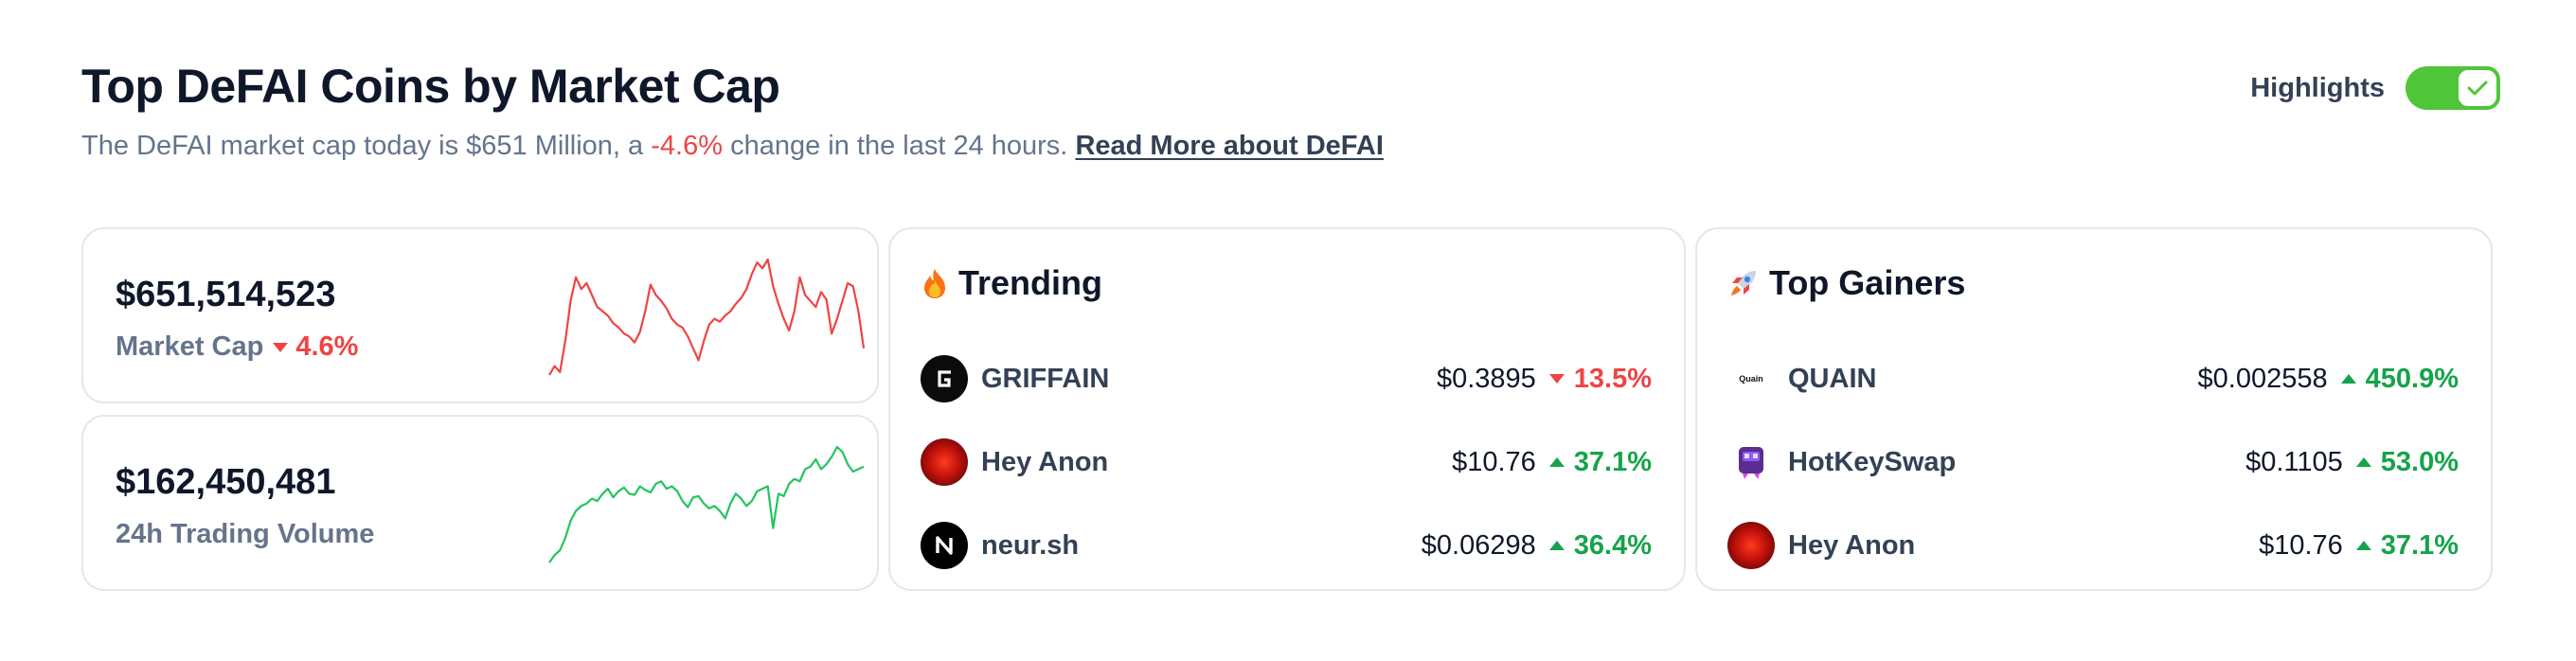 The height and width of the screenshot is (661, 2576). Describe the element at coordinates (687, 146) in the screenshot. I see `subtitle-change: -4.6%` at that location.